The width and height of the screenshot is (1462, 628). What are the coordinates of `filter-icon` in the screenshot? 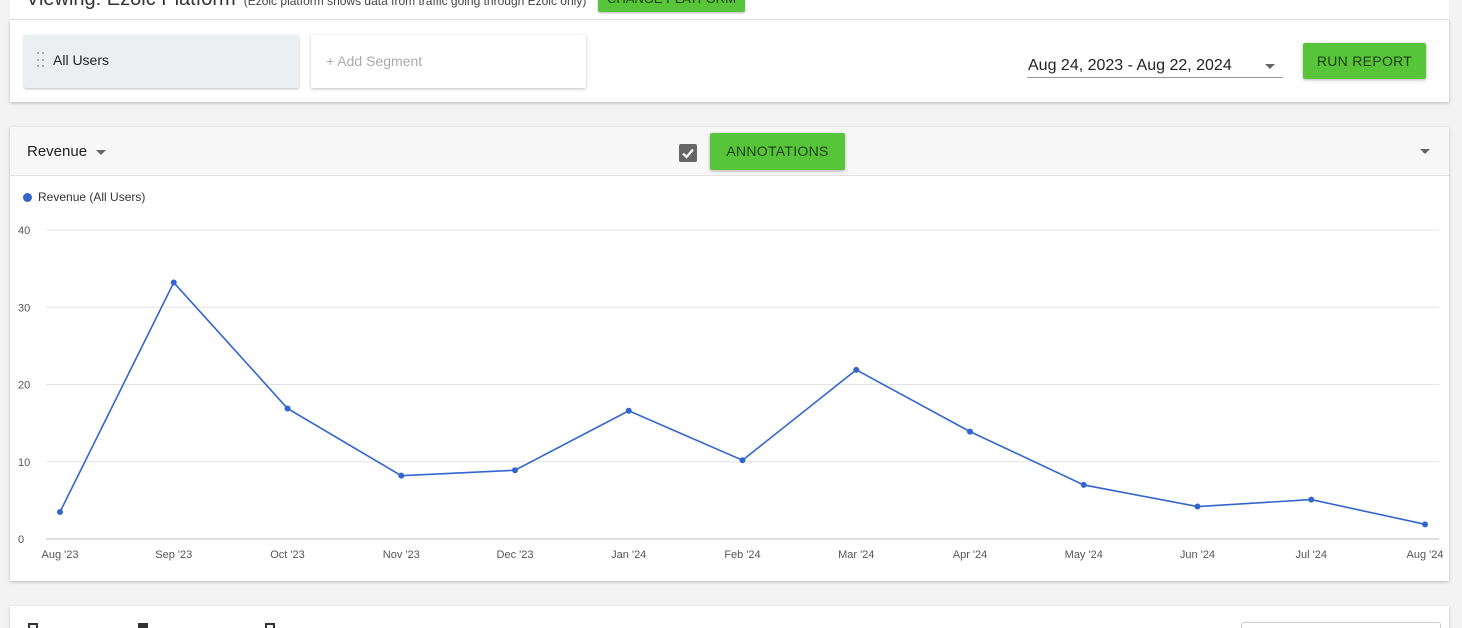 It's located at (143, 625).